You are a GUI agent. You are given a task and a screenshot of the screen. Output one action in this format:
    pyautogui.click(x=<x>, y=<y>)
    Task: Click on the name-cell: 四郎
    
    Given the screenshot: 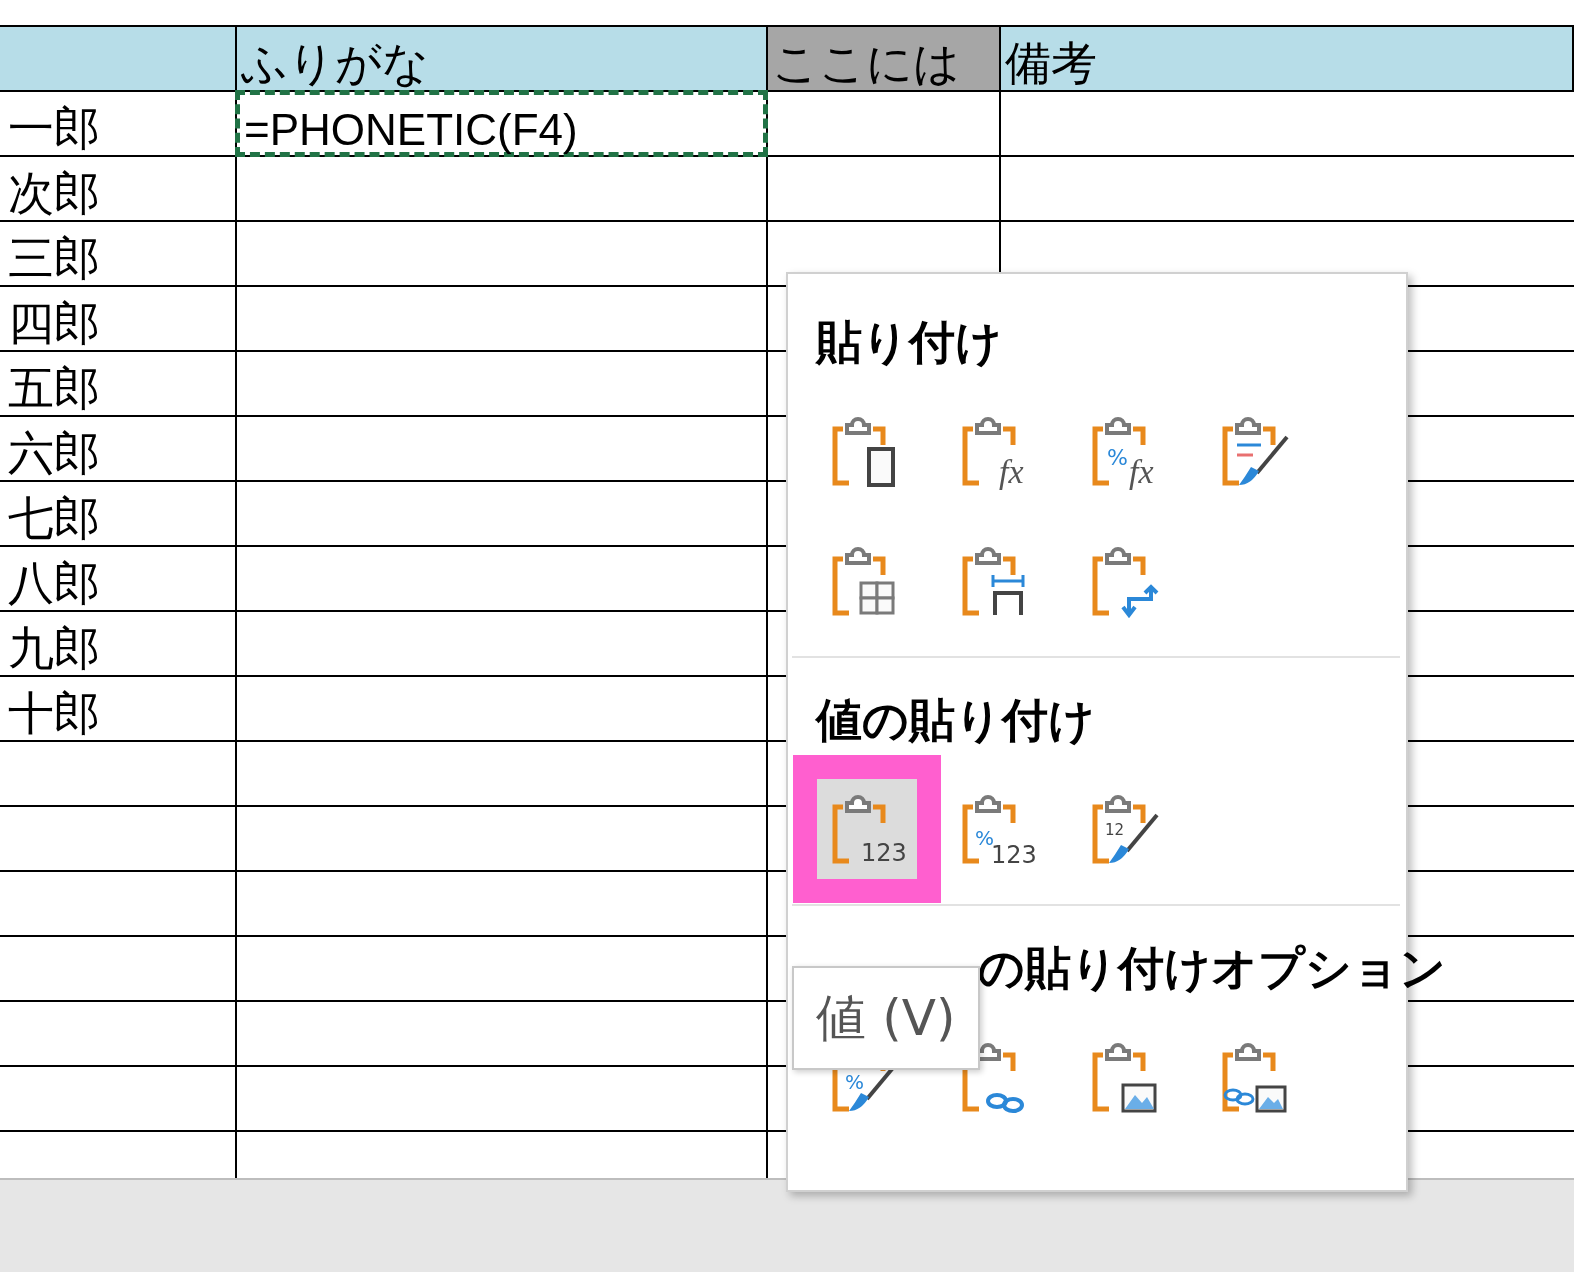 What is the action you would take?
    pyautogui.click(x=118, y=317)
    